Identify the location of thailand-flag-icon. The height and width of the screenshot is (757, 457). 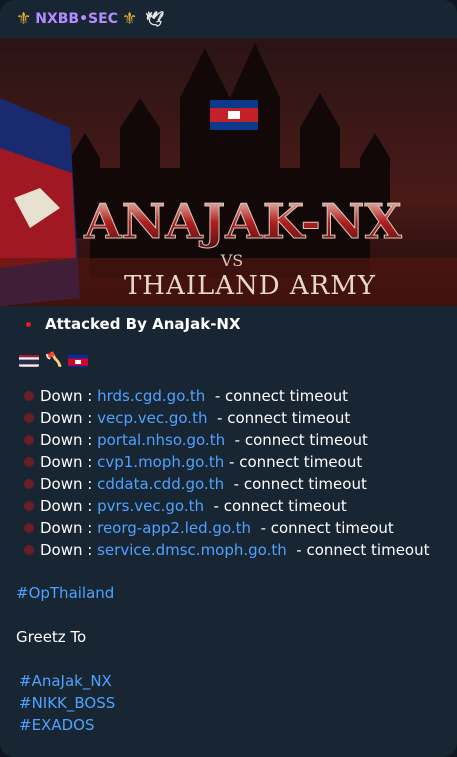
(29, 360).